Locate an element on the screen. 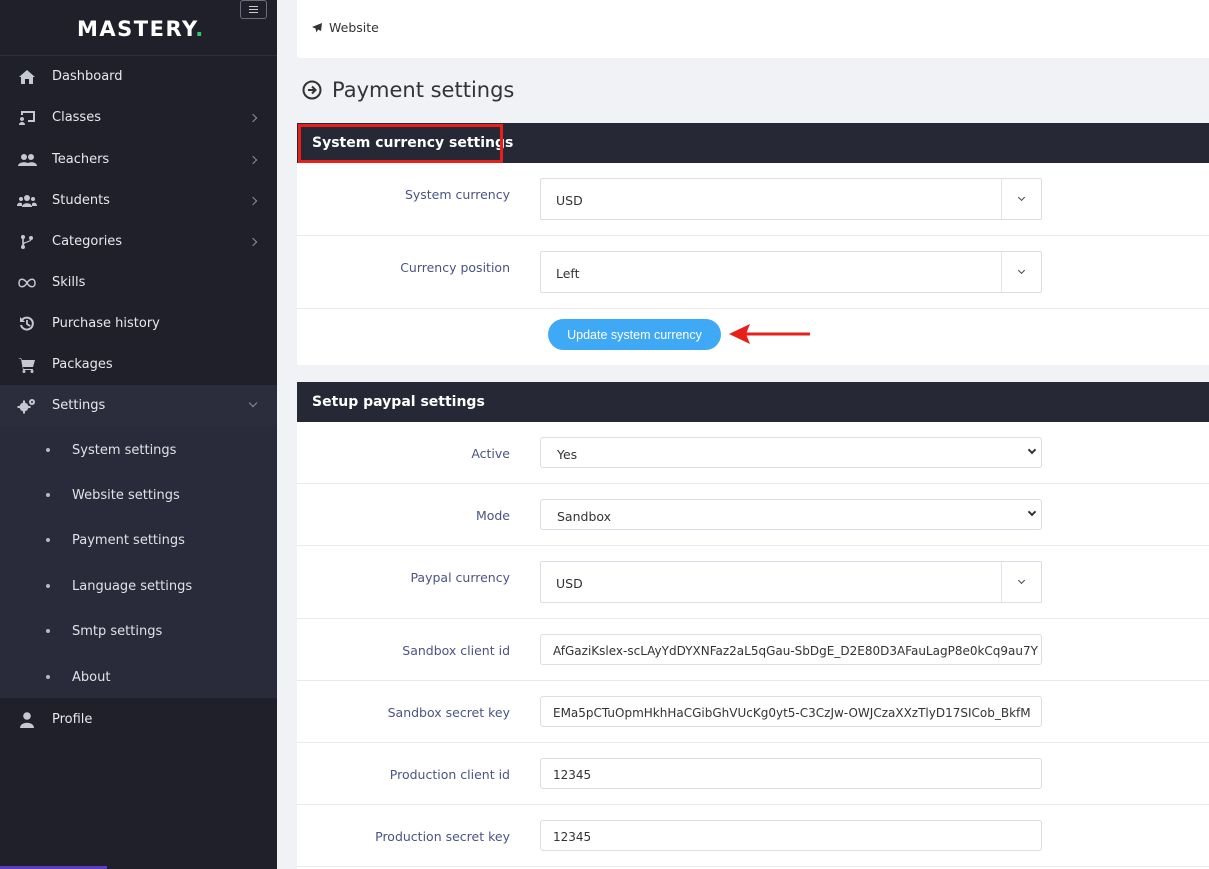 Image resolution: width=1209 pixels, height=869 pixels. infinity-icon is located at coordinates (27, 283).